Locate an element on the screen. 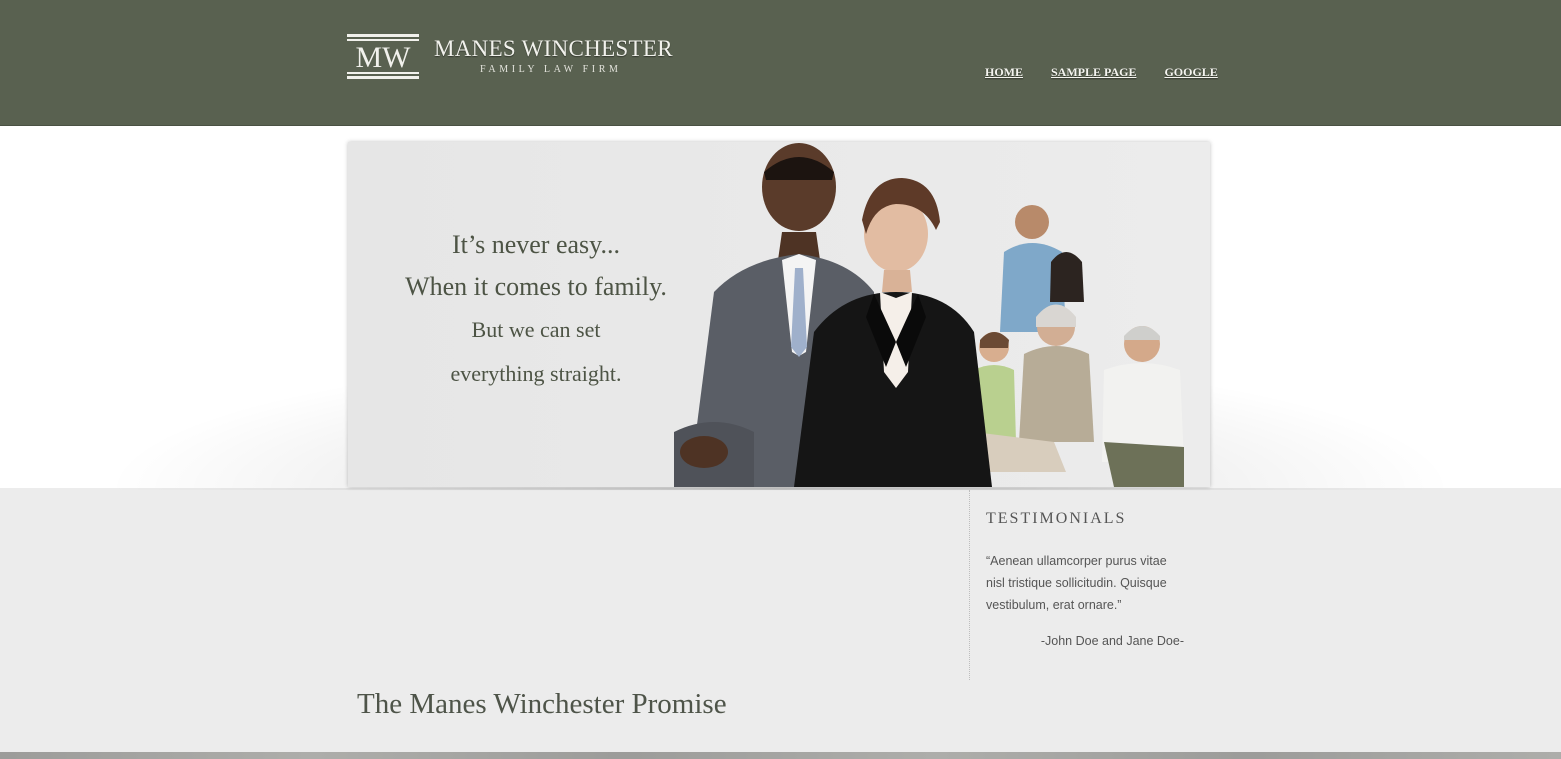 This screenshot has width=1561, height=759. main-content-area is located at coordinates (658, 585).